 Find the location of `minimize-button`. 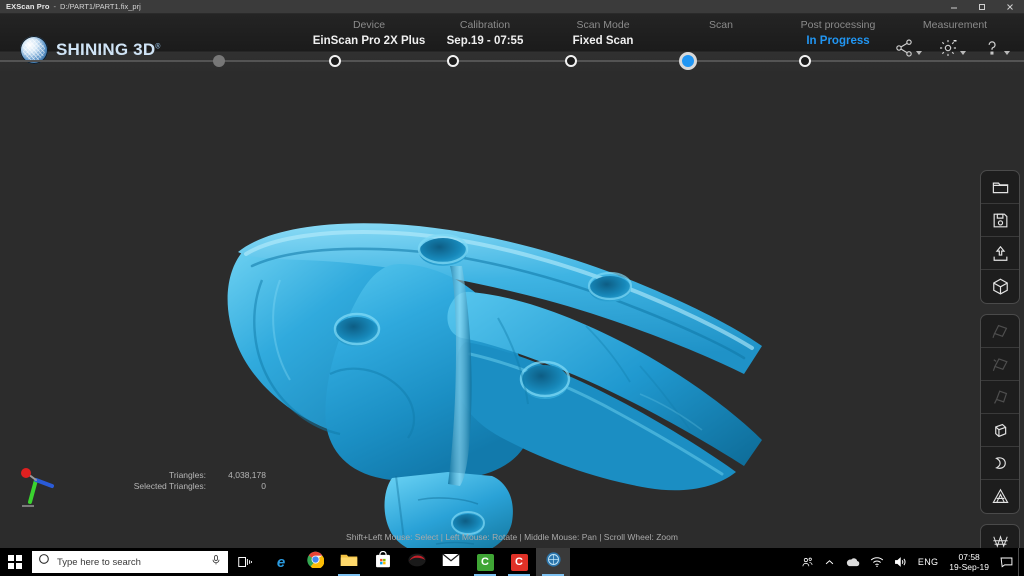

minimize-button is located at coordinates (954, 7).